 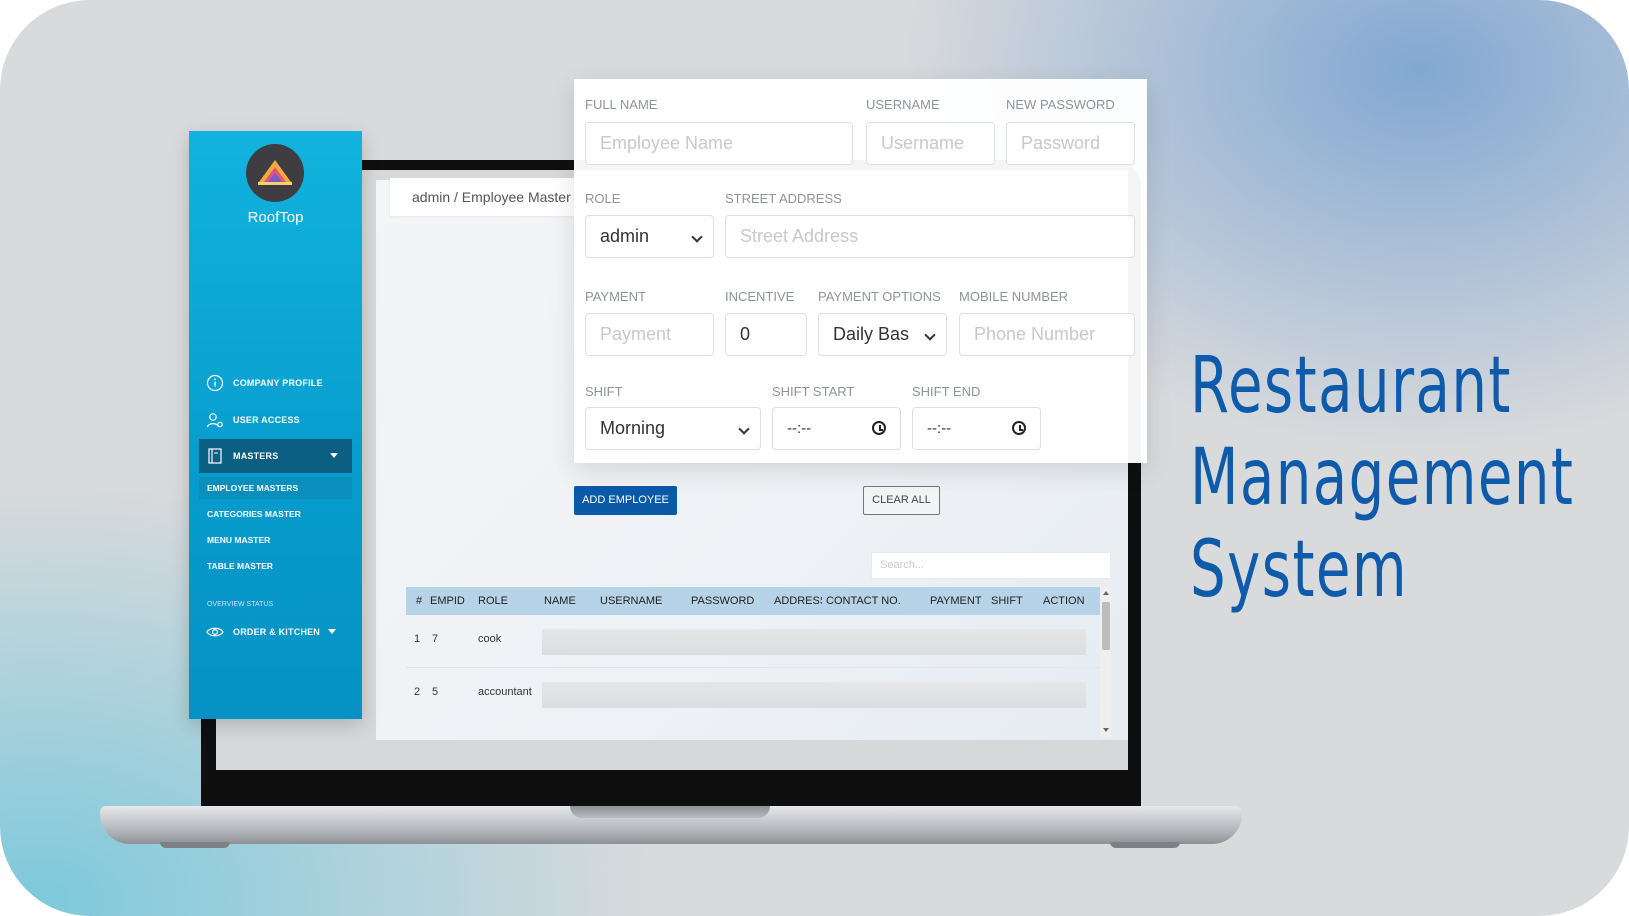 I want to click on sidebar-item-label: COMPANY PROFILE, so click(x=278, y=383).